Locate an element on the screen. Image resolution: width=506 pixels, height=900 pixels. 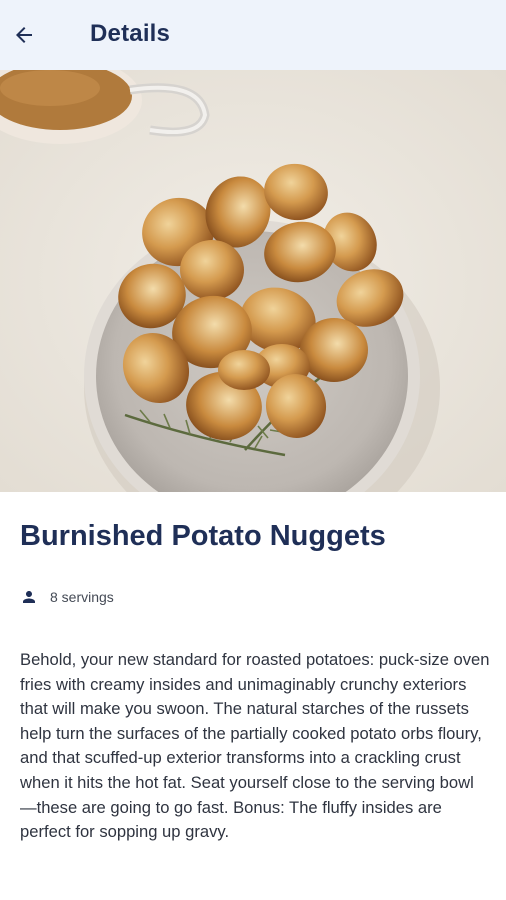
arrow-left-icon is located at coordinates (24, 35).